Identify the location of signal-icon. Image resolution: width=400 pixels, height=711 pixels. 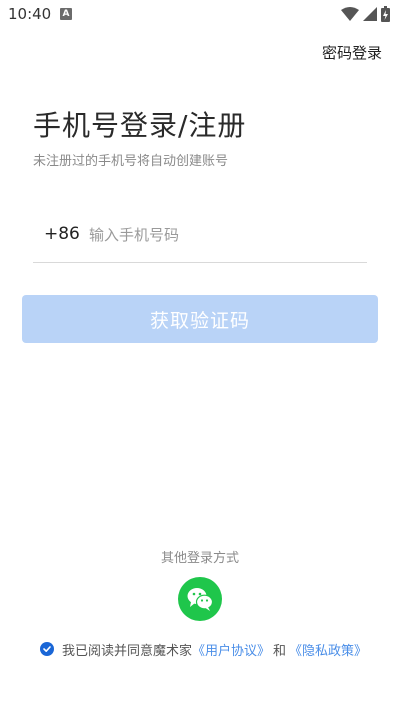
(370, 14).